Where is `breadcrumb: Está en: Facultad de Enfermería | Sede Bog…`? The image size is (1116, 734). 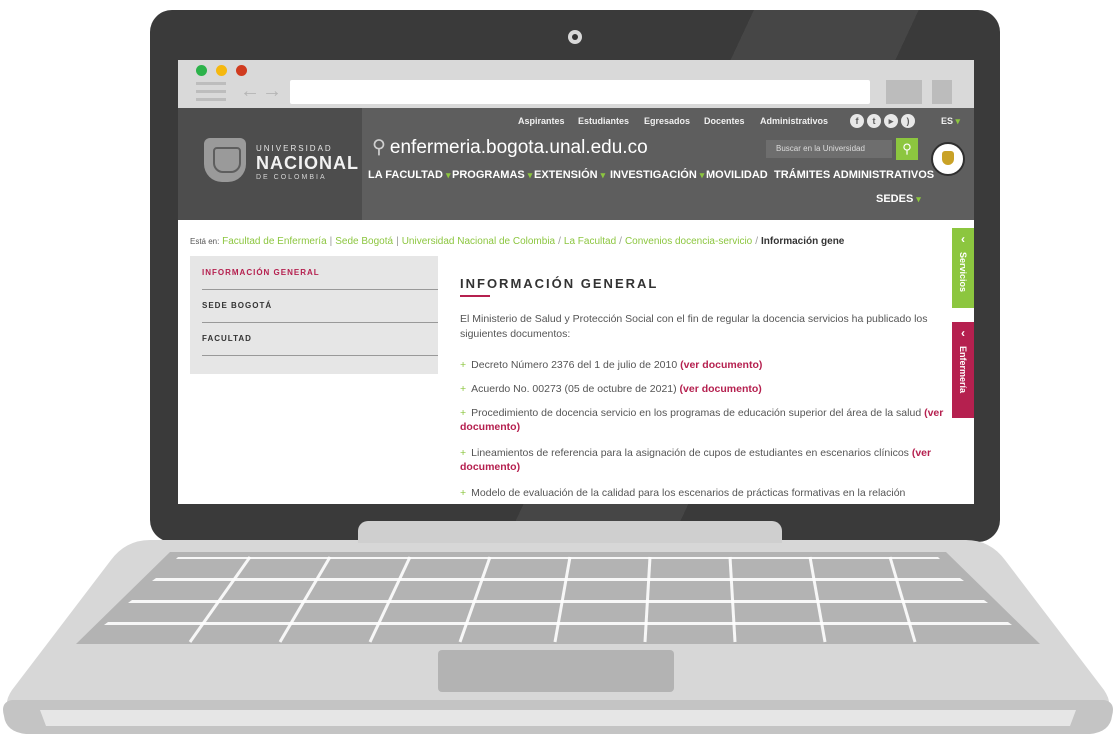 breadcrumb: Está en: Facultad de Enfermería | Sede Bog… is located at coordinates (517, 241).